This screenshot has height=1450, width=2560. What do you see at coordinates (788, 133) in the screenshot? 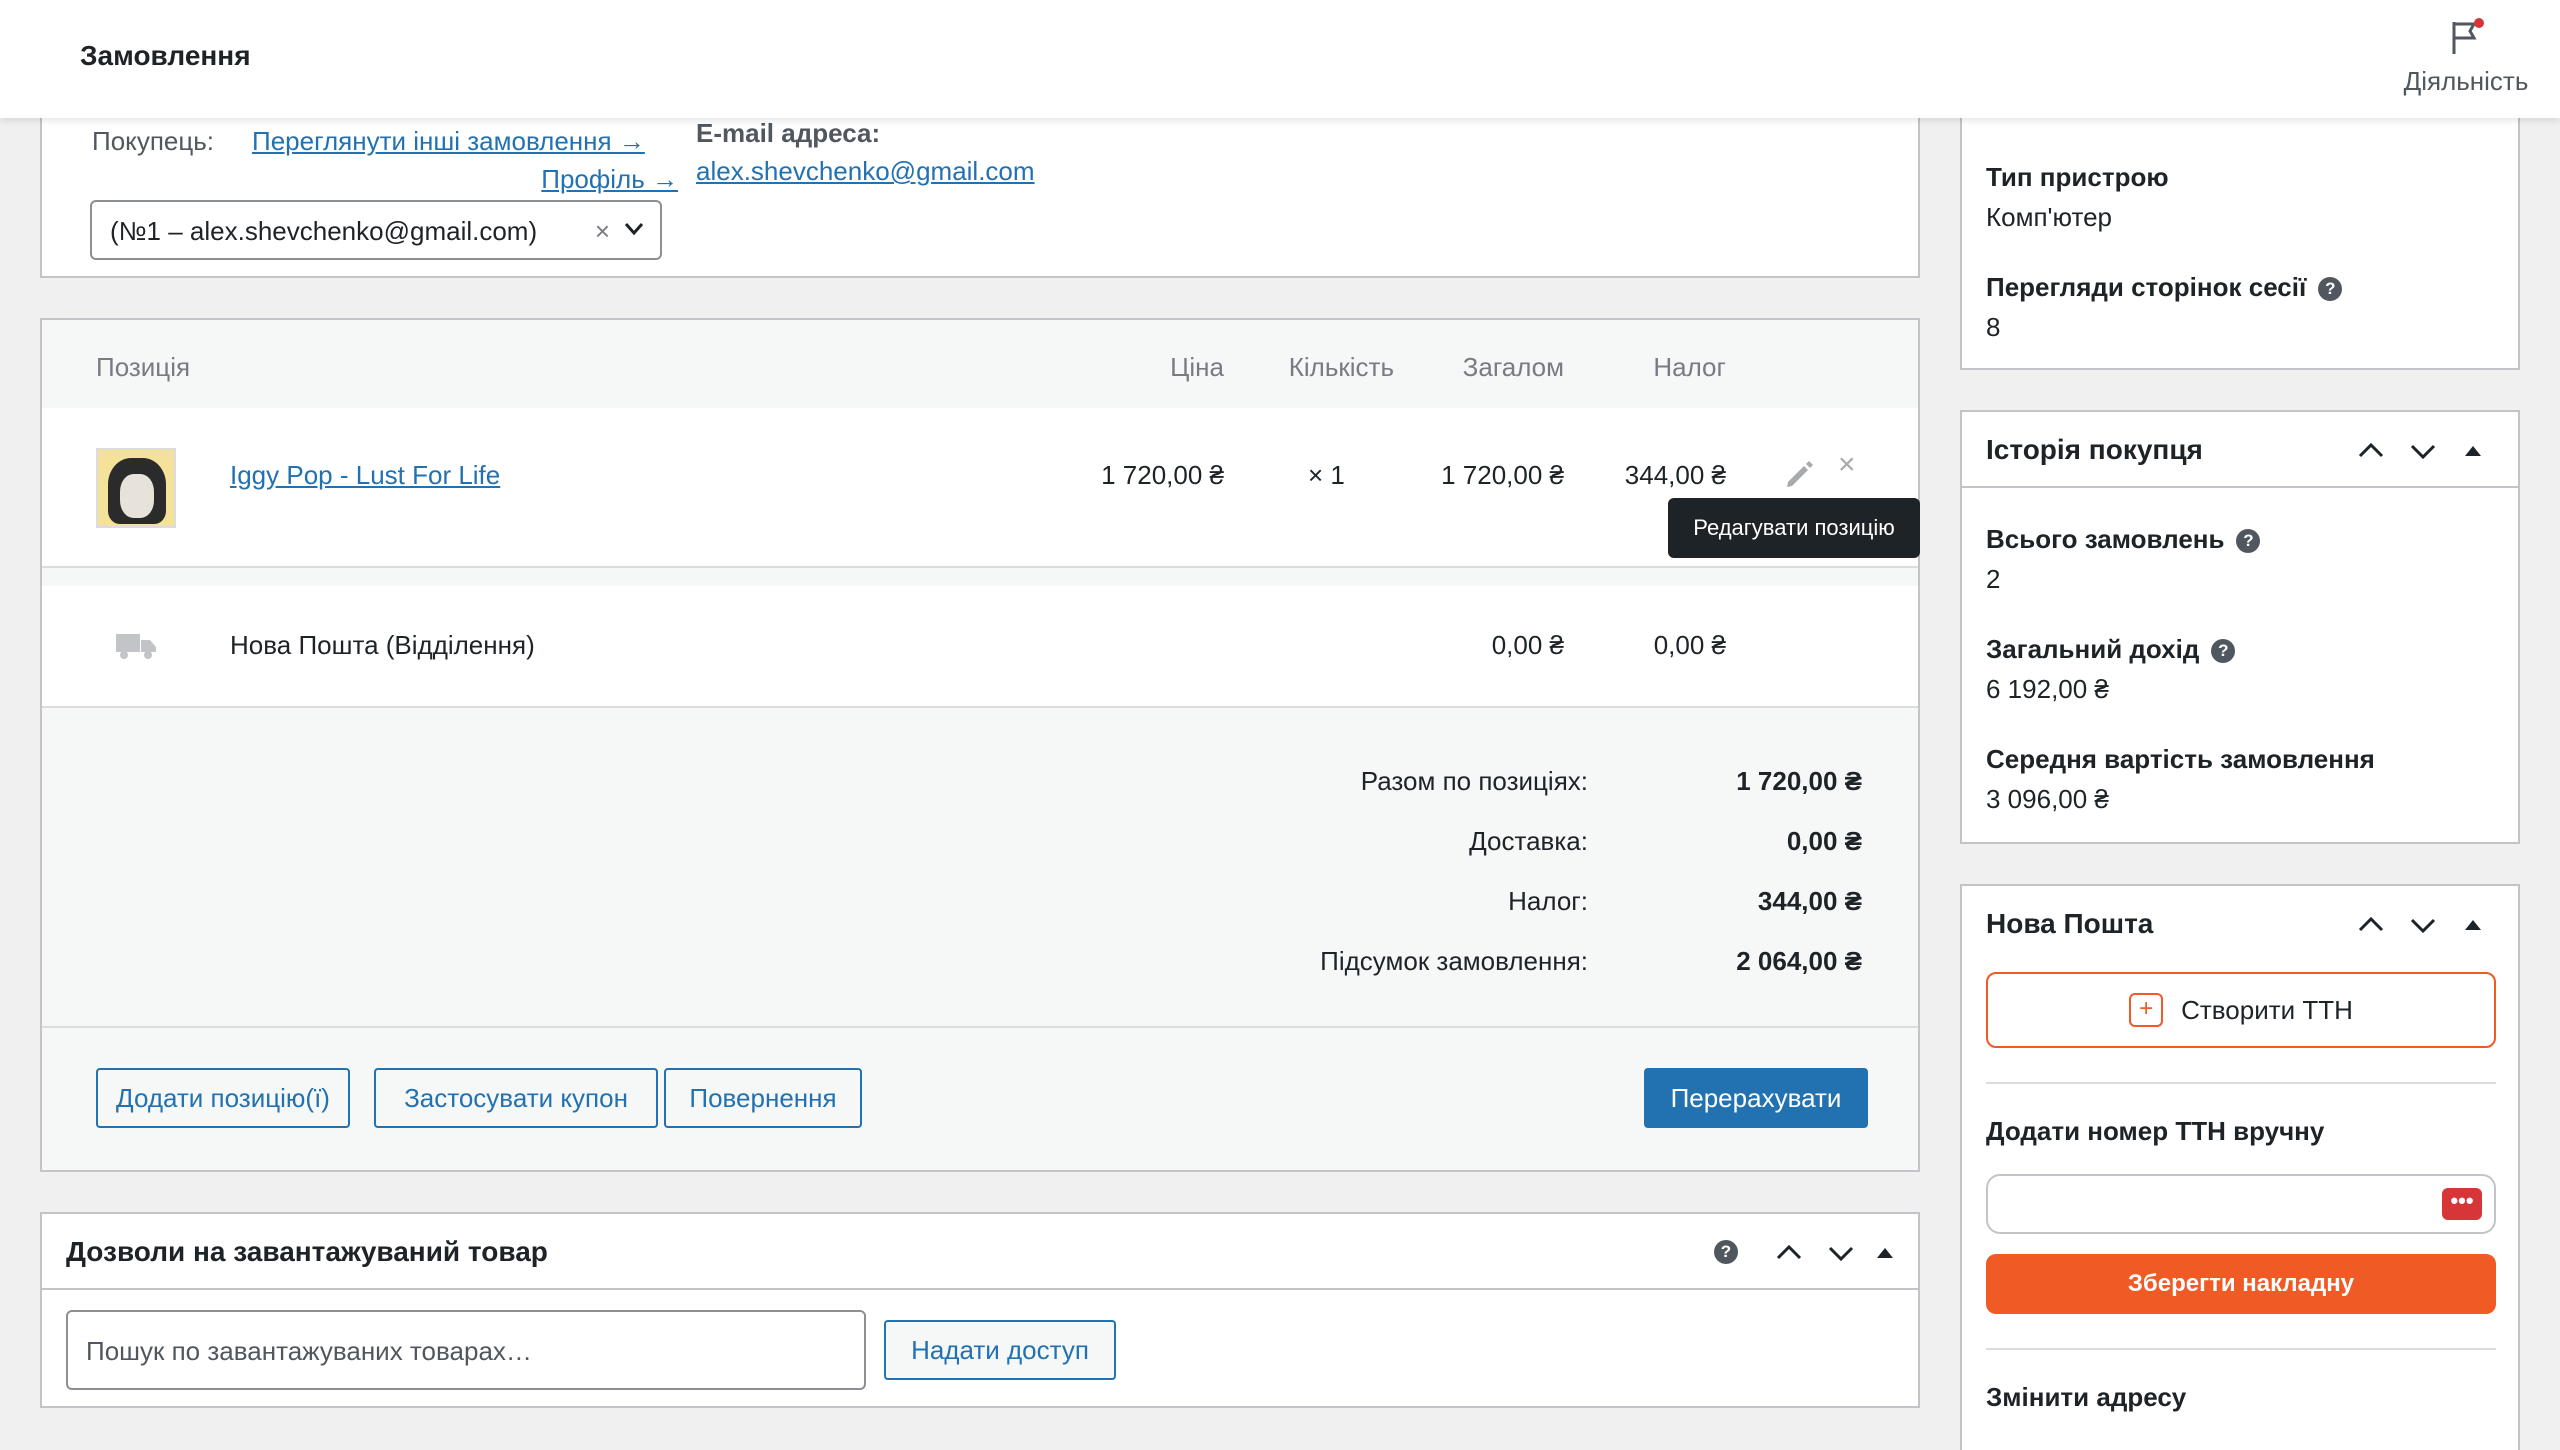
I see `email-label: E-mail адреса:` at bounding box center [788, 133].